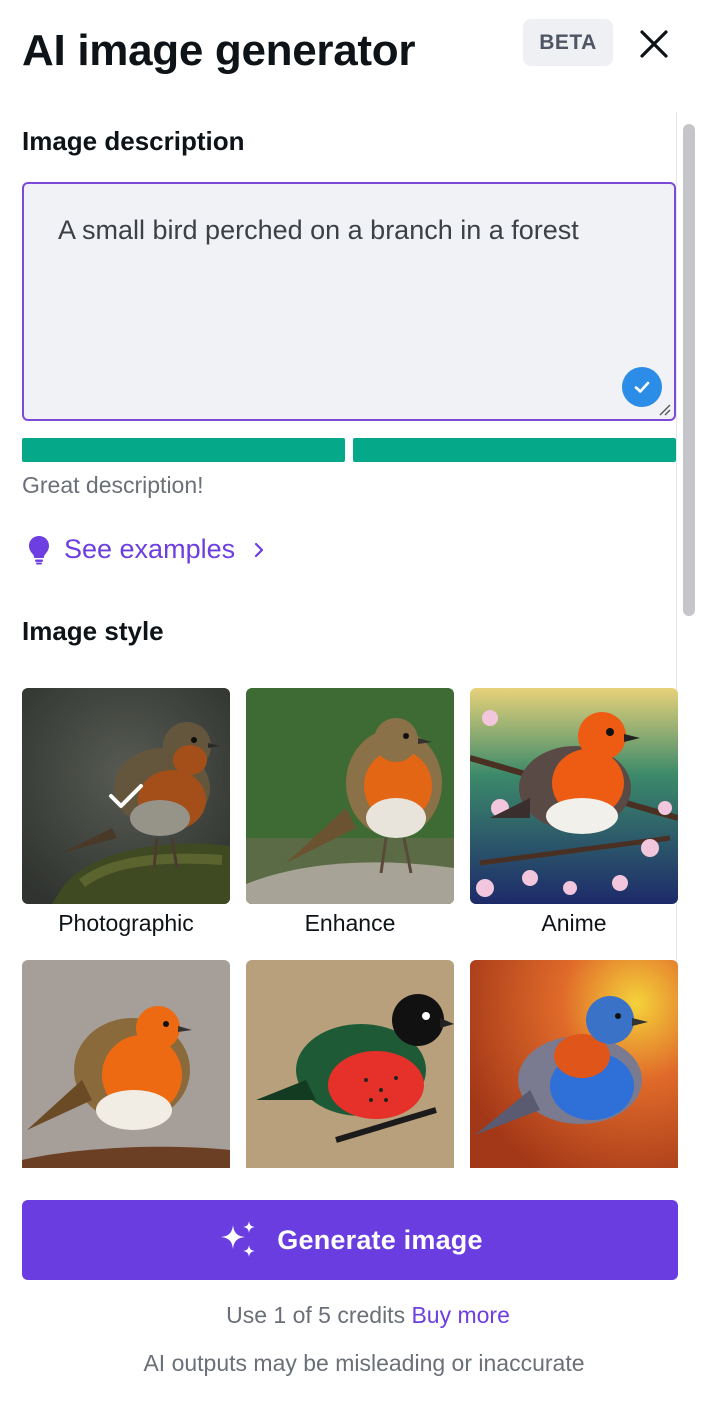 This screenshot has height=1406, width=706. I want to click on close-button, so click(654, 44).